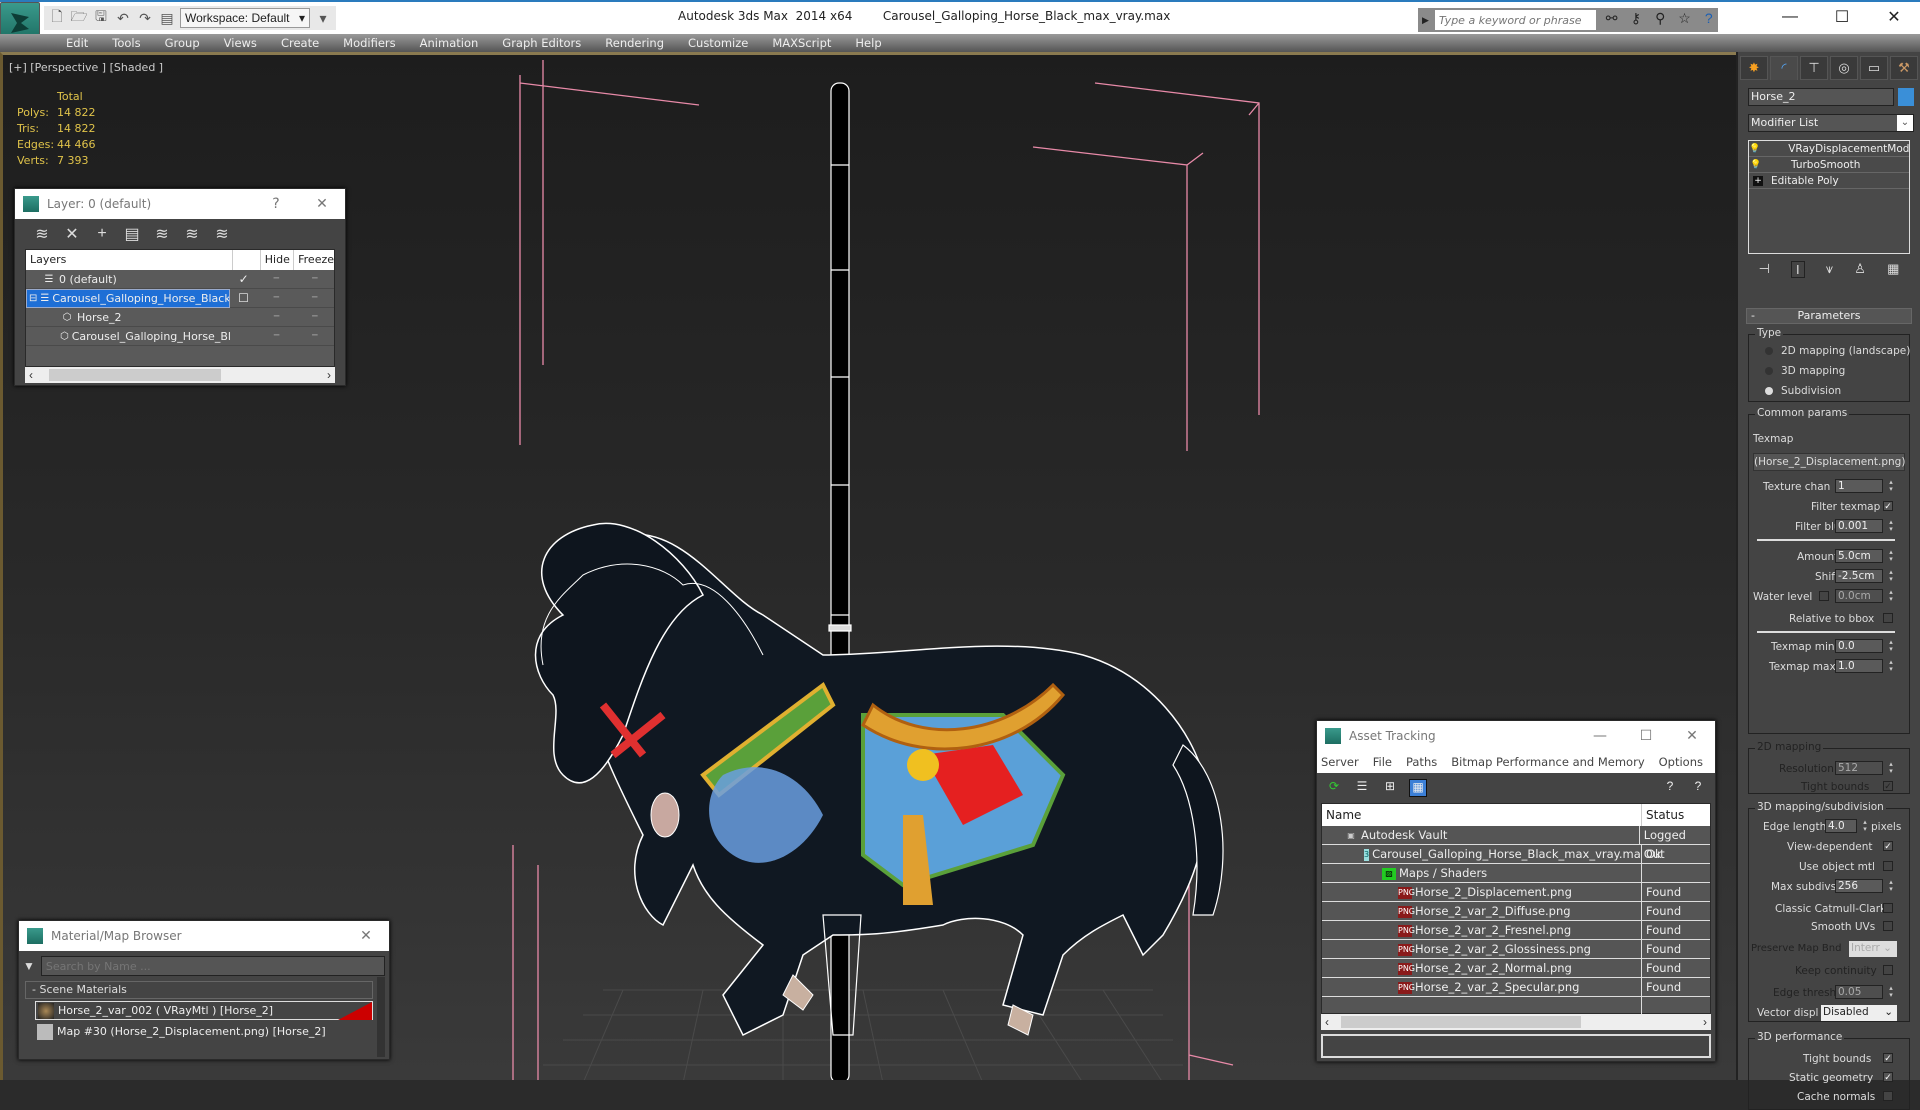 The image size is (1920, 1110). What do you see at coordinates (1418, 788) in the screenshot?
I see `table-view-icon: ▦` at bounding box center [1418, 788].